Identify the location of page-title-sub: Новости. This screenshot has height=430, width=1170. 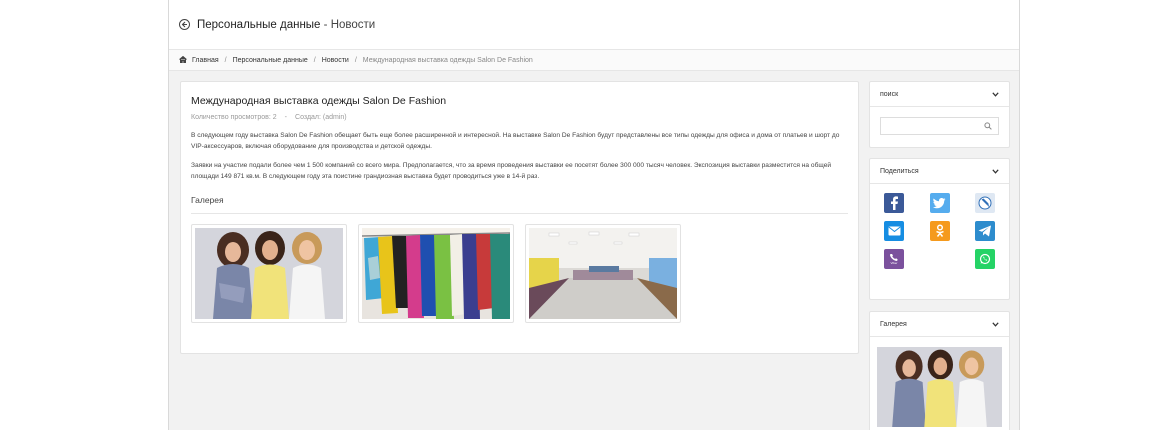
(353, 24).